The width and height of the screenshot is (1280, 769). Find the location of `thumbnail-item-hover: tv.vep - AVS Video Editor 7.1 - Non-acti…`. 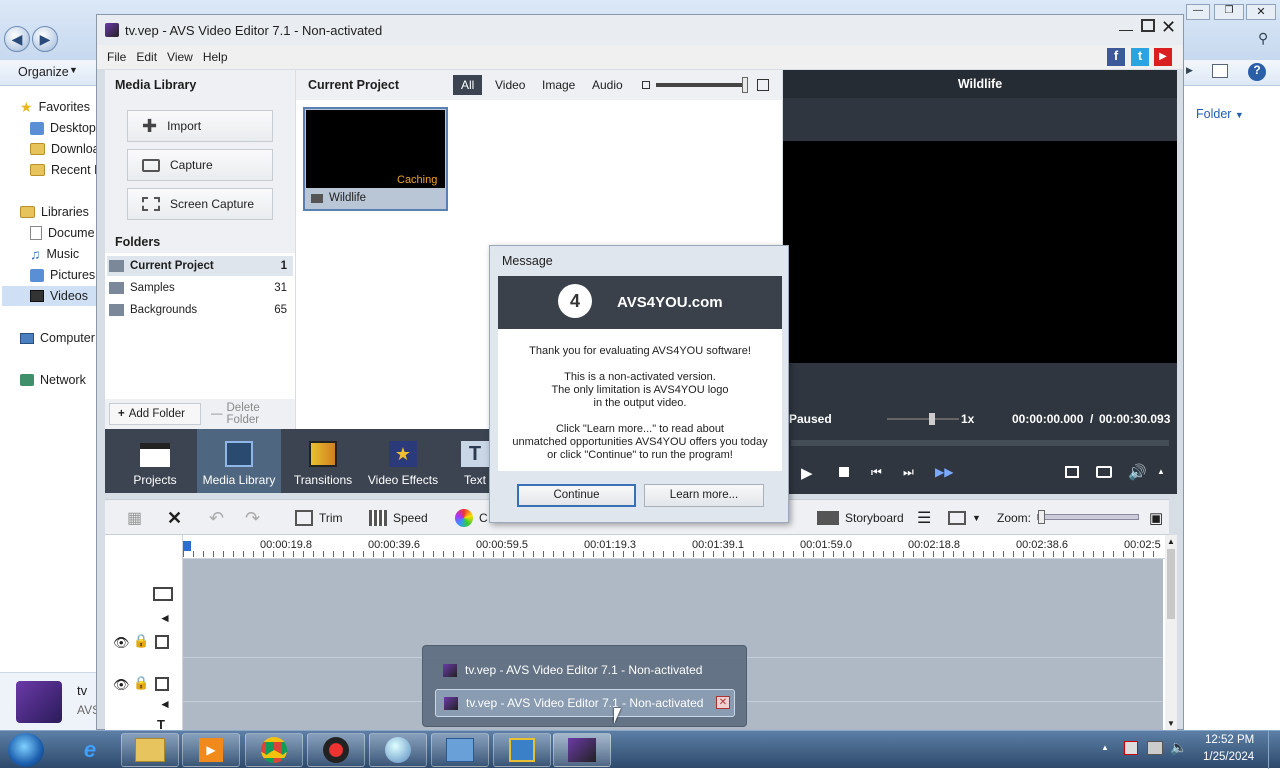

thumbnail-item-hover: tv.vep - AVS Video Editor 7.1 - Non-acti… is located at coordinates (585, 703).